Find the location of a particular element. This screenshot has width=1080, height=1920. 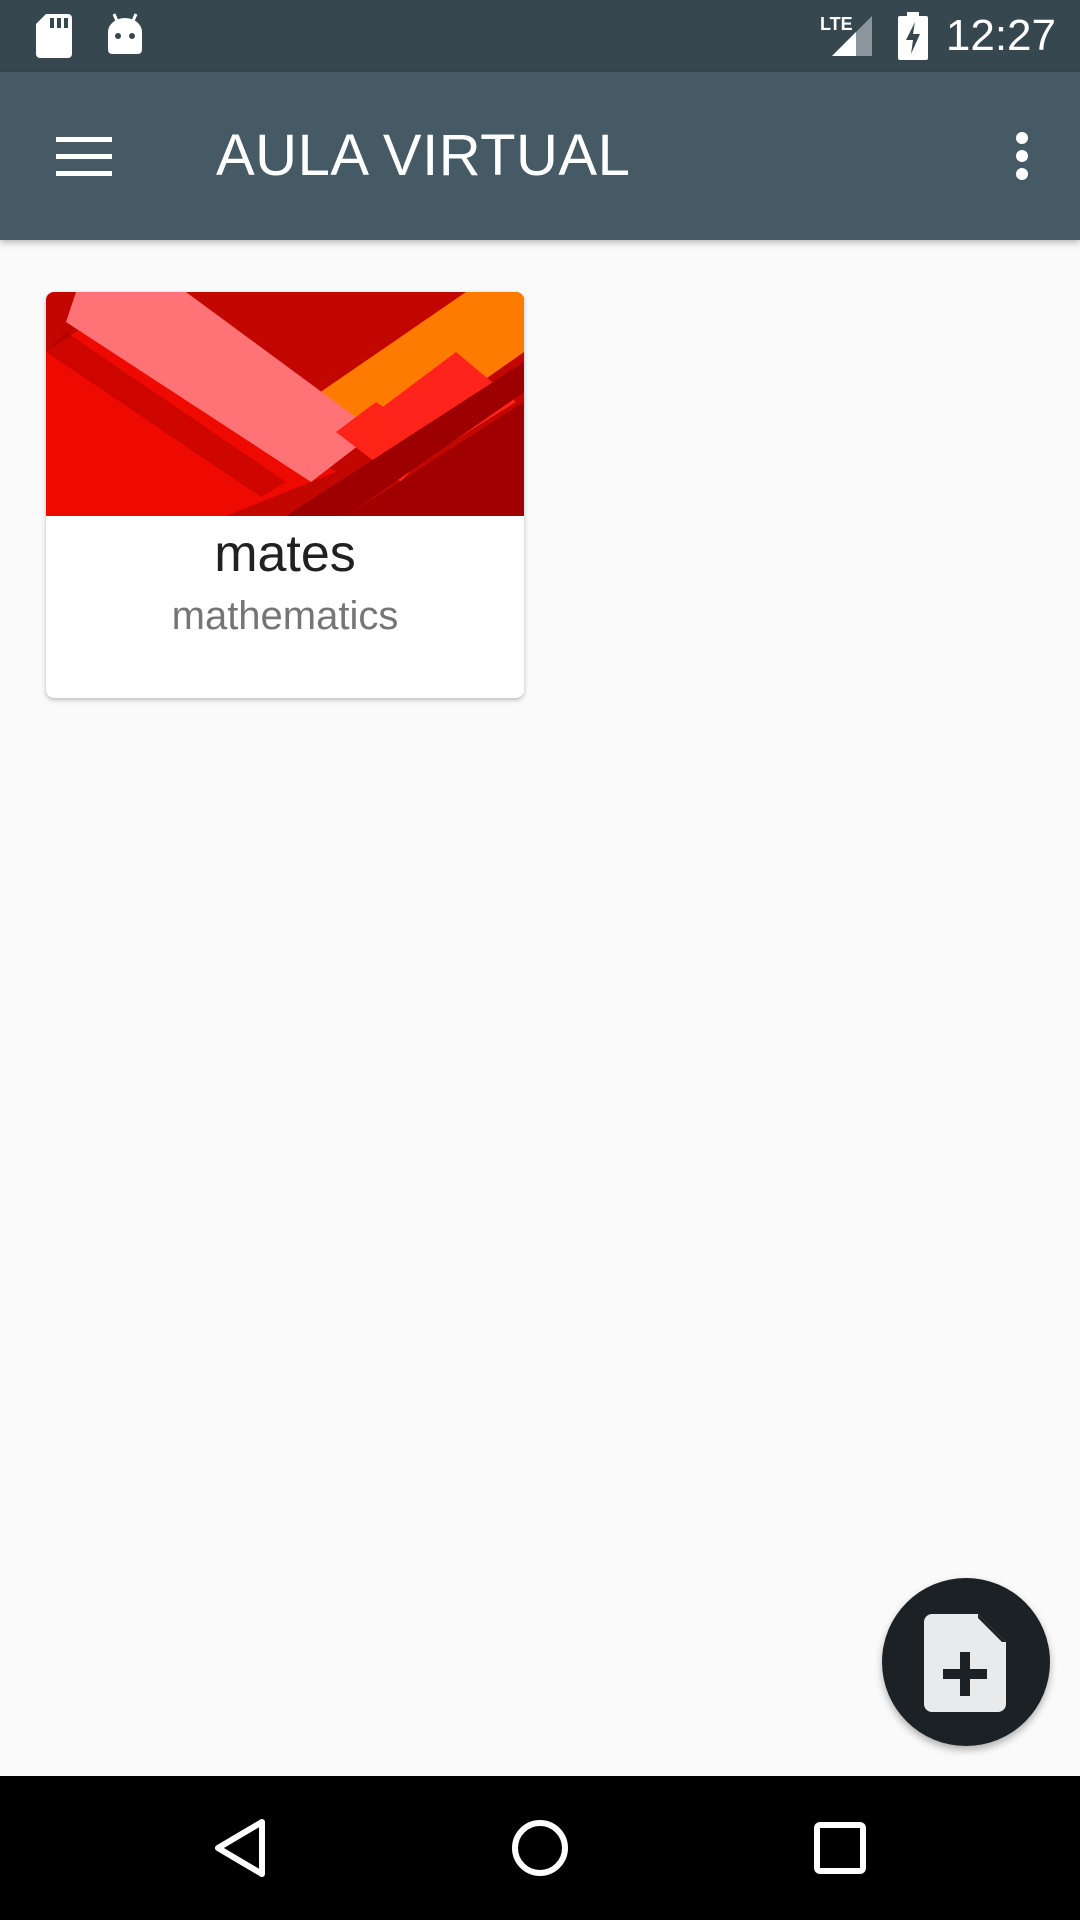

back-icon is located at coordinates (240, 1848).